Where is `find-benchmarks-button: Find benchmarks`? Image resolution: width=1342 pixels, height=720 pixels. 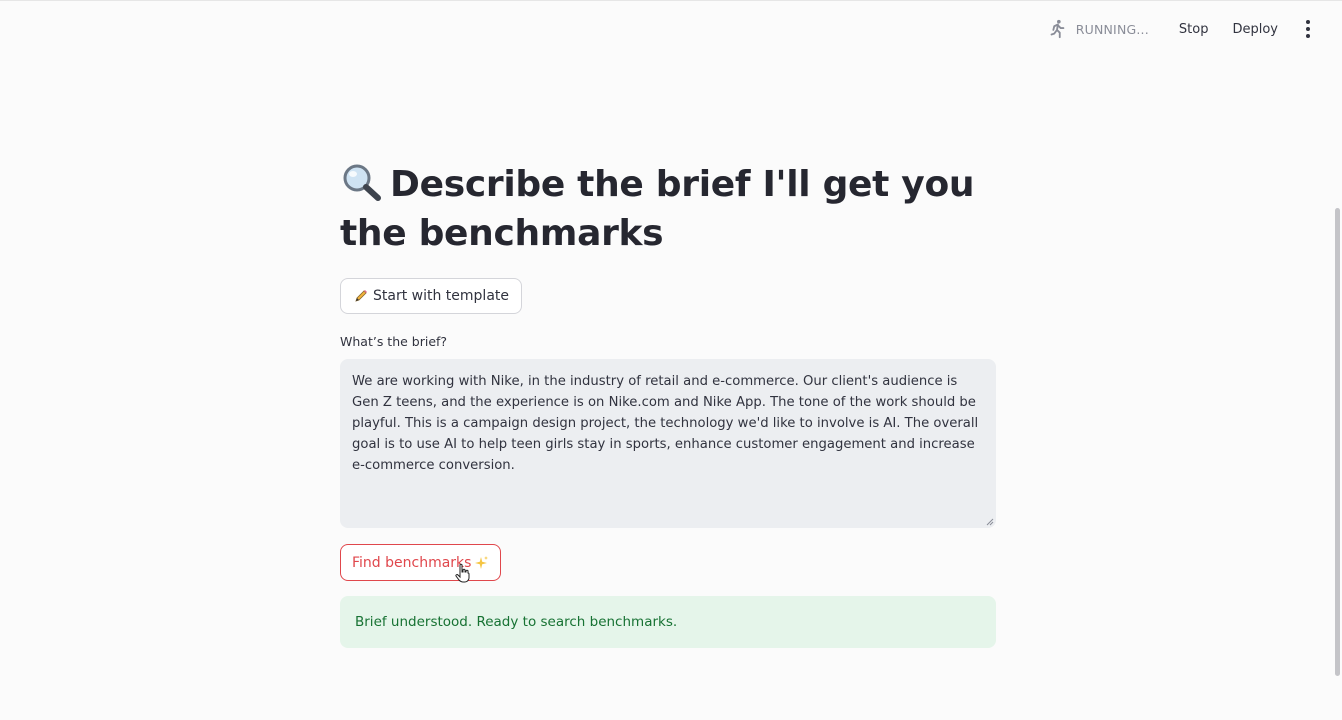 find-benchmarks-button: Find benchmarks is located at coordinates (421, 563).